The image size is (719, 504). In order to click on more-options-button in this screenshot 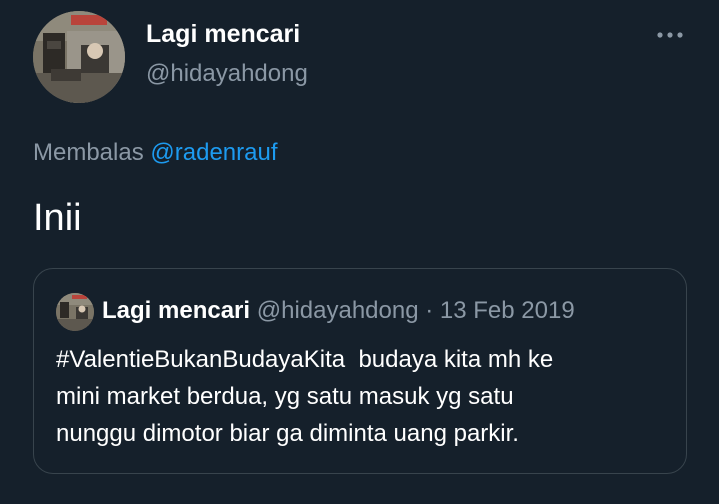, I will do `click(670, 35)`.